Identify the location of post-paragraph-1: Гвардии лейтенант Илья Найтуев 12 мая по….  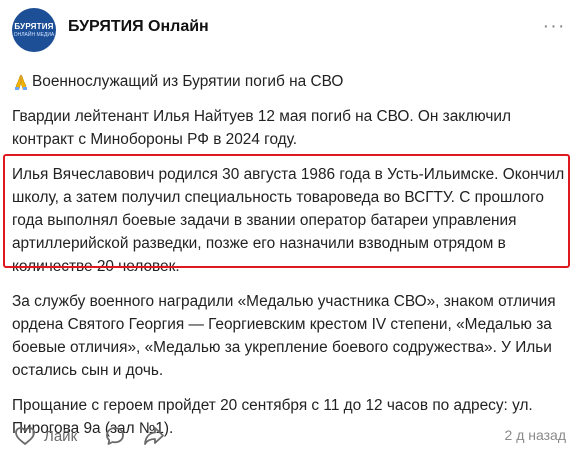
(261, 128).